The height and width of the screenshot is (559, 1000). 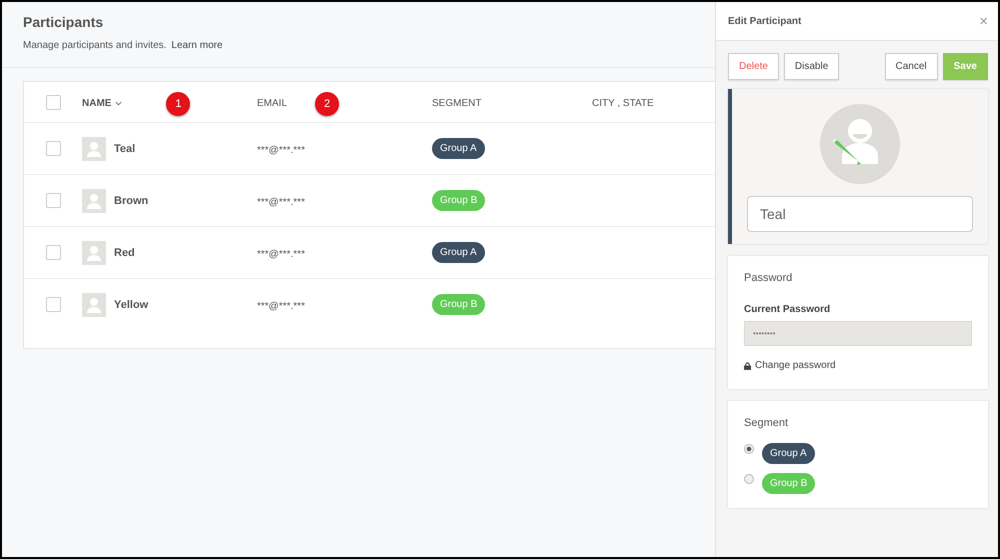 What do you see at coordinates (327, 104) in the screenshot?
I see `step-marker: 2` at bounding box center [327, 104].